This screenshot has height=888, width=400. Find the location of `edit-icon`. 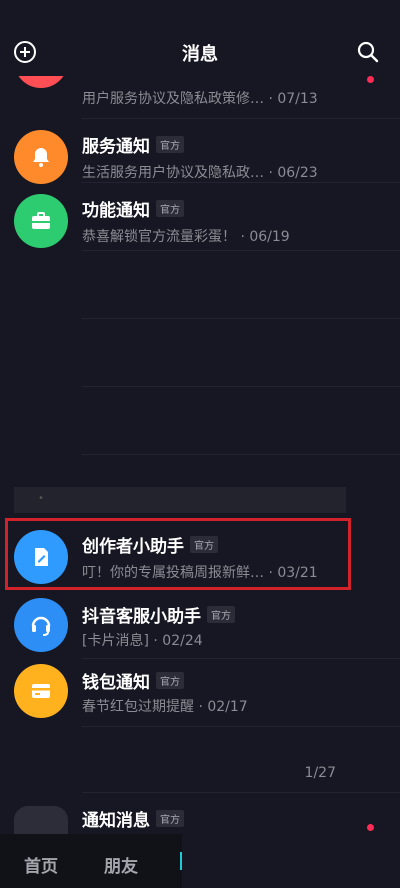

edit-icon is located at coordinates (41, 557).